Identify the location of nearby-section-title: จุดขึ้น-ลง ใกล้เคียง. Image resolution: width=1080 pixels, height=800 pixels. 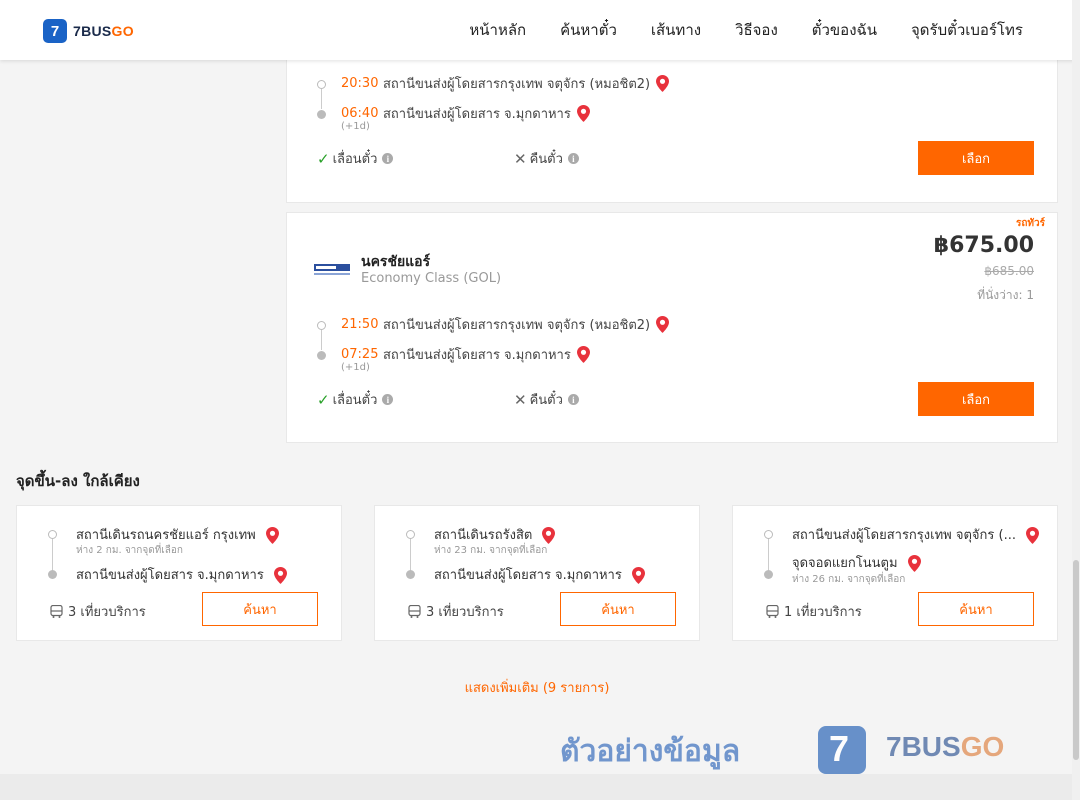
(78, 481).